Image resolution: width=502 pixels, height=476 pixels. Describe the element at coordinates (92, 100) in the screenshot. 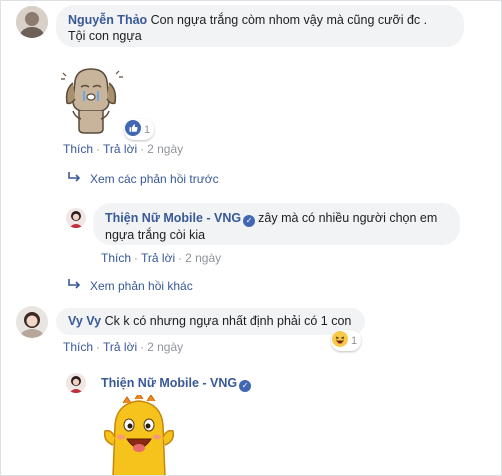

I see `sticker-crying-dog` at that location.